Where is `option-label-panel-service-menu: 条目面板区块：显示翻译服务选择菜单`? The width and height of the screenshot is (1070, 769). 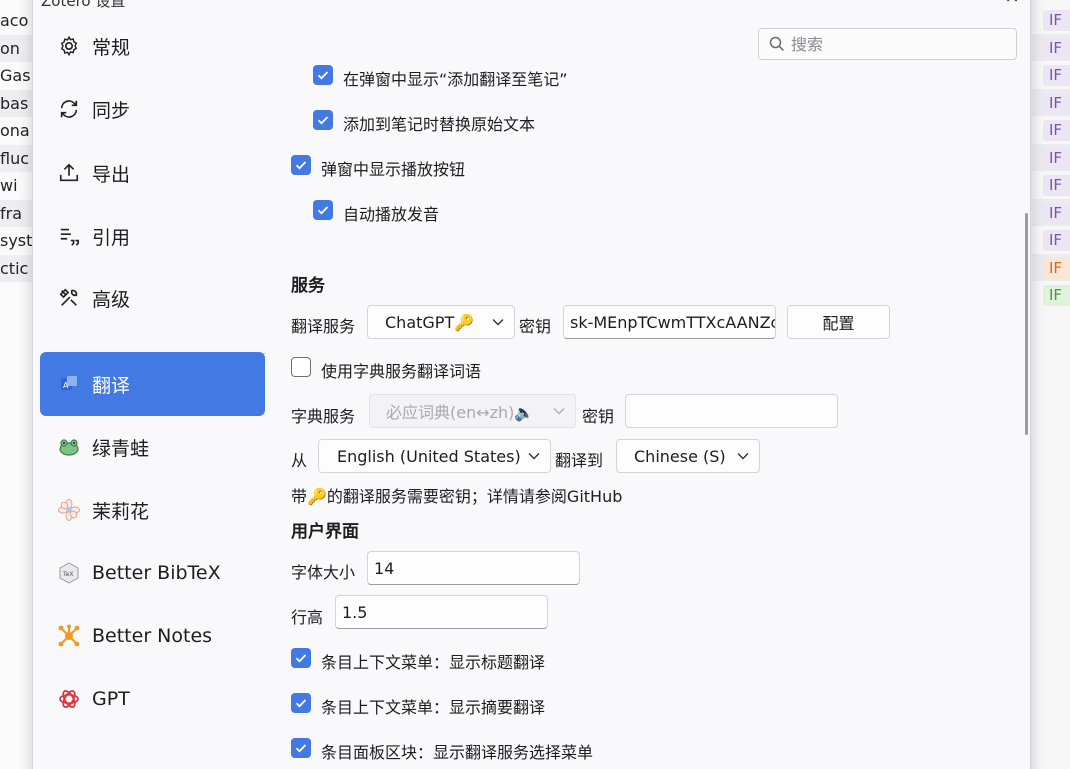 option-label-panel-service-menu: 条目面板区块：显示翻译服务选择菜单 is located at coordinates (457, 752).